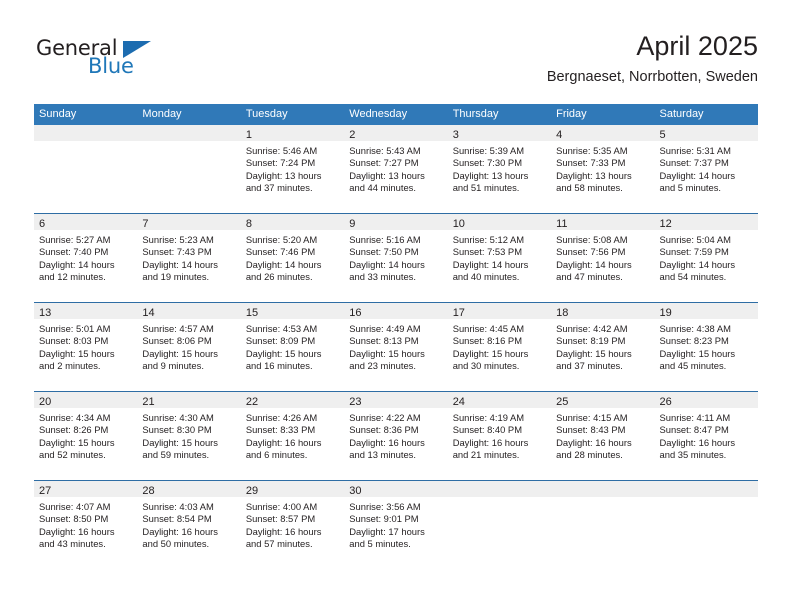  Describe the element at coordinates (116, 62) in the screenshot. I see `general-blue-logo: General Blue` at that location.